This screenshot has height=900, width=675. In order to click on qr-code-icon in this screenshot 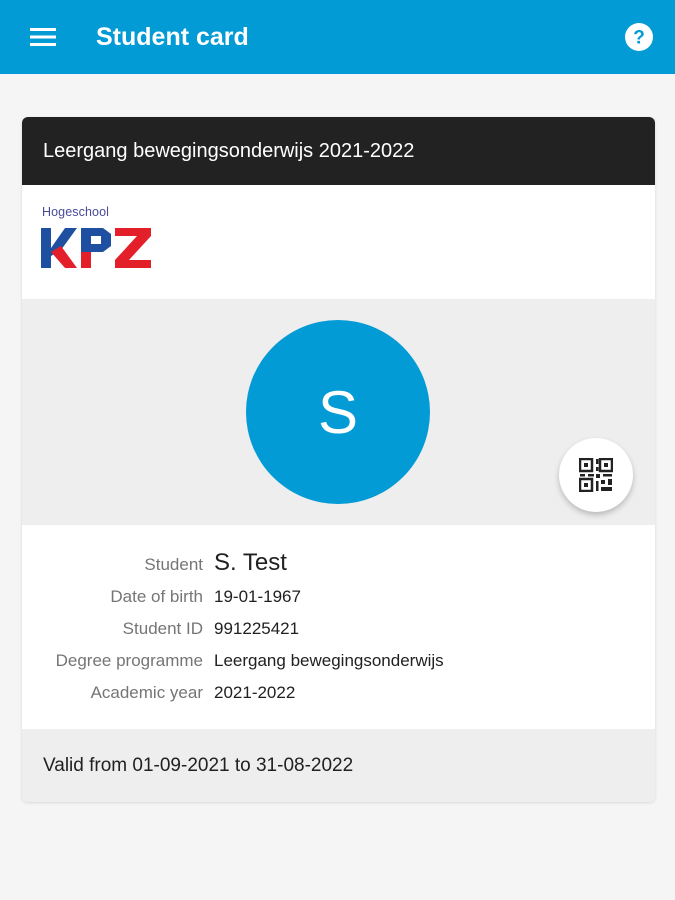, I will do `click(596, 475)`.